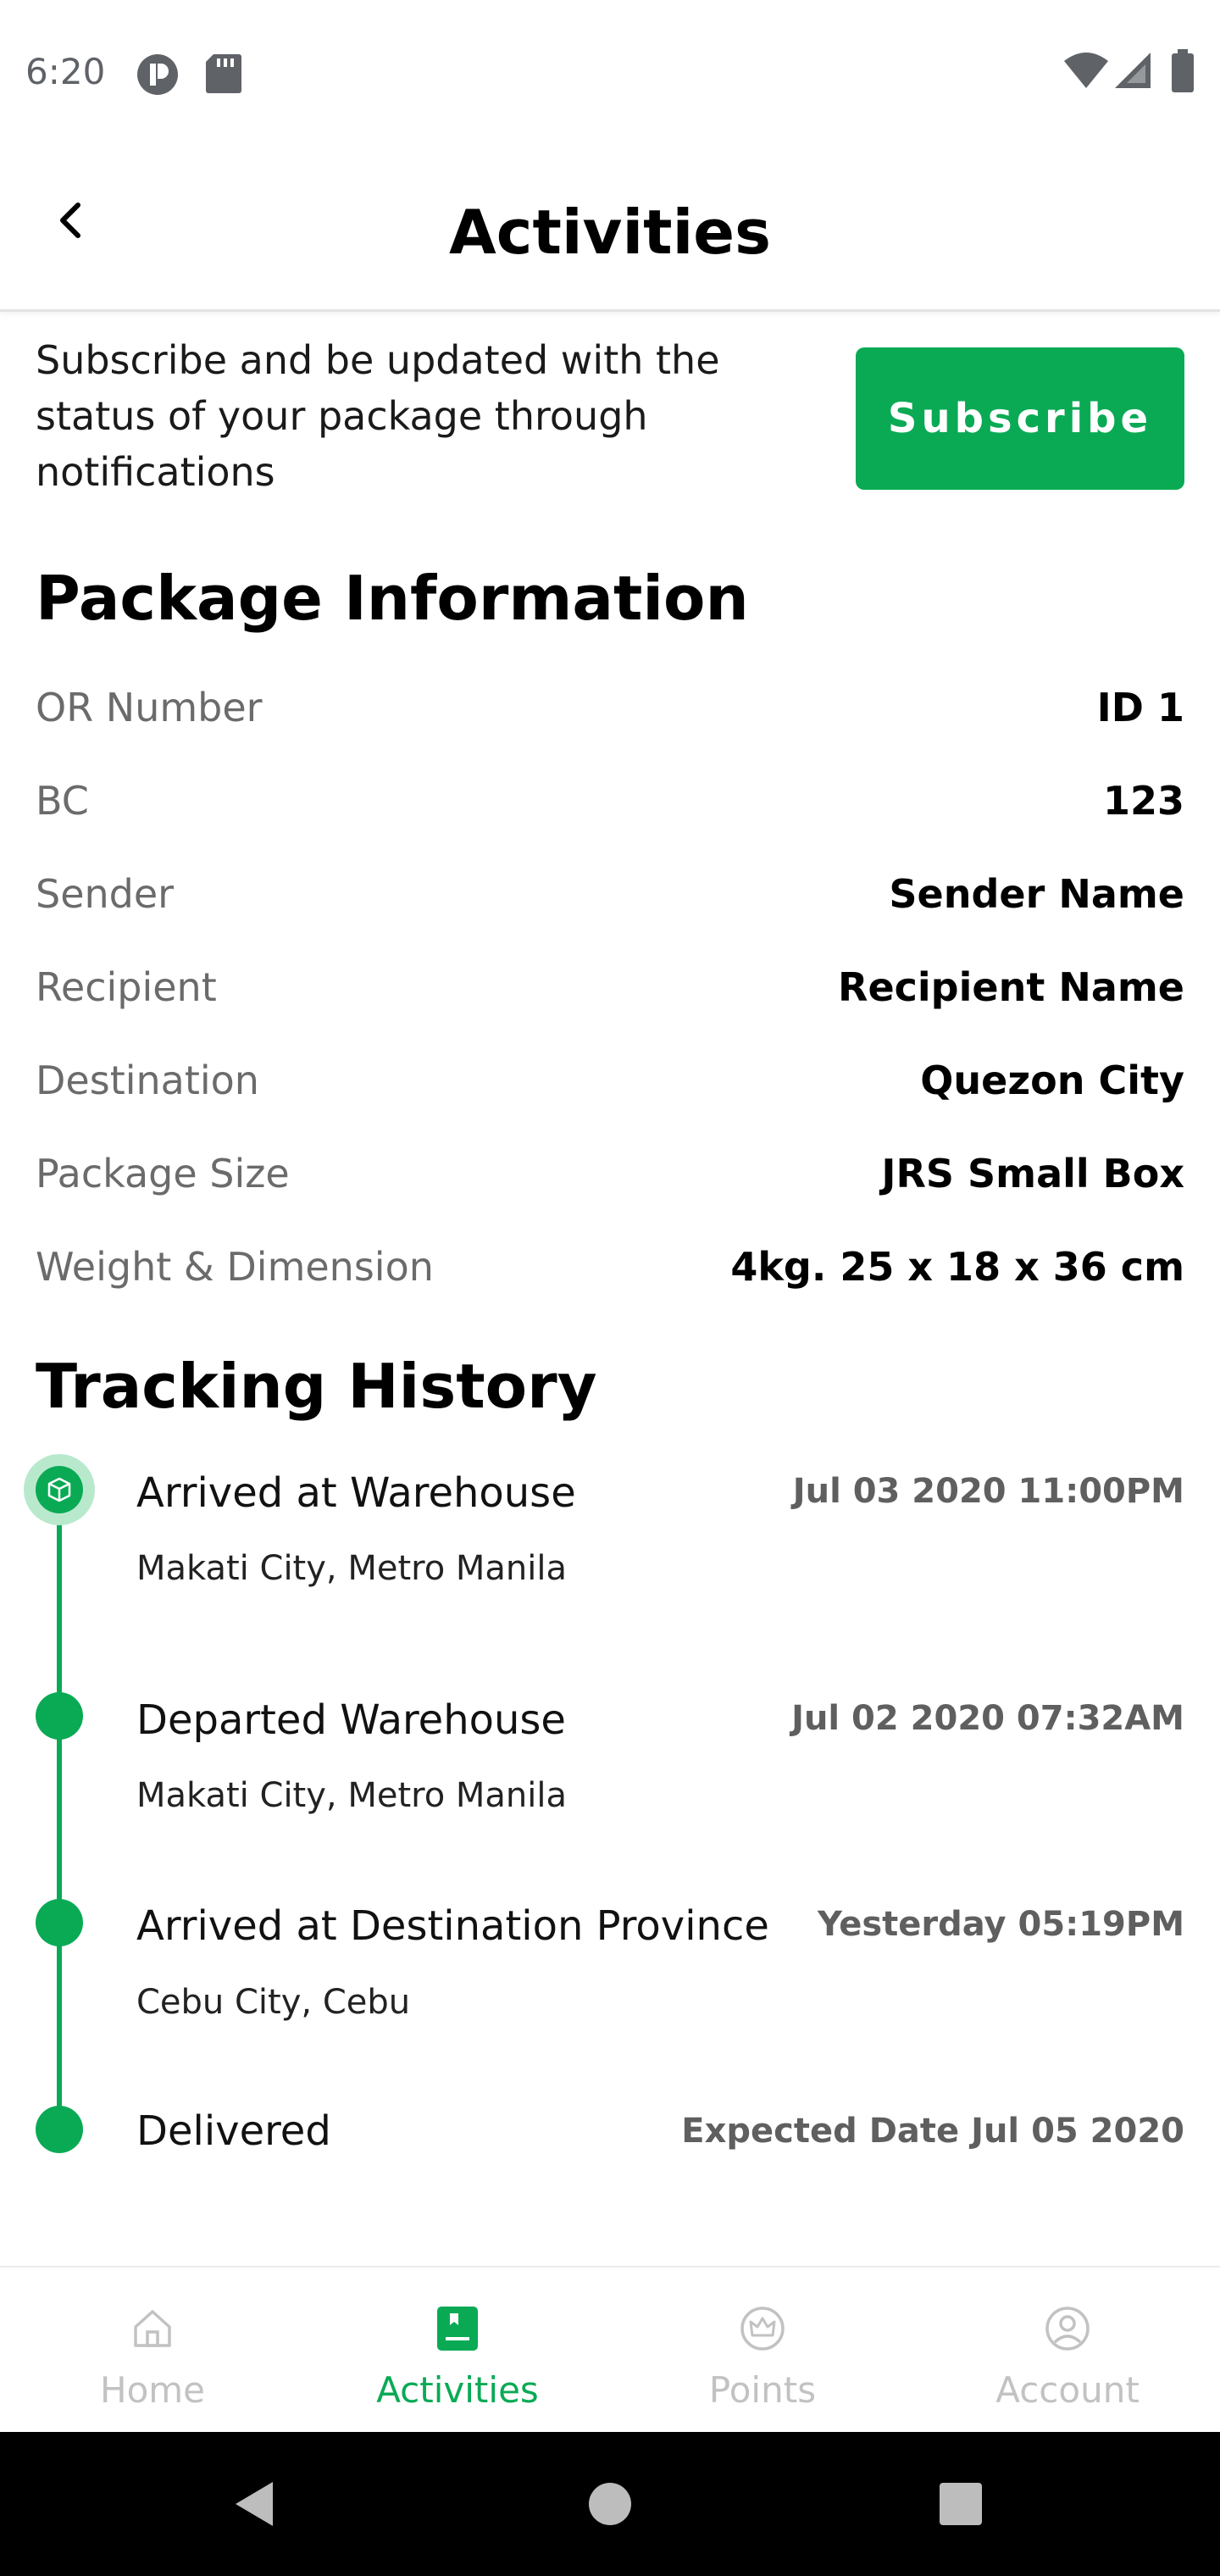 The height and width of the screenshot is (2576, 1220). What do you see at coordinates (316, 1386) in the screenshot?
I see `tracking-history-title: Tracking History` at bounding box center [316, 1386].